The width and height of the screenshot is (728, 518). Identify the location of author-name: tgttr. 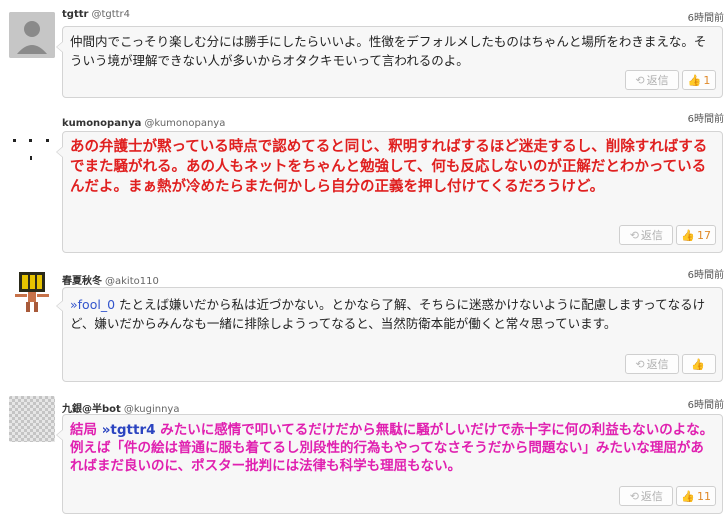
(75, 14).